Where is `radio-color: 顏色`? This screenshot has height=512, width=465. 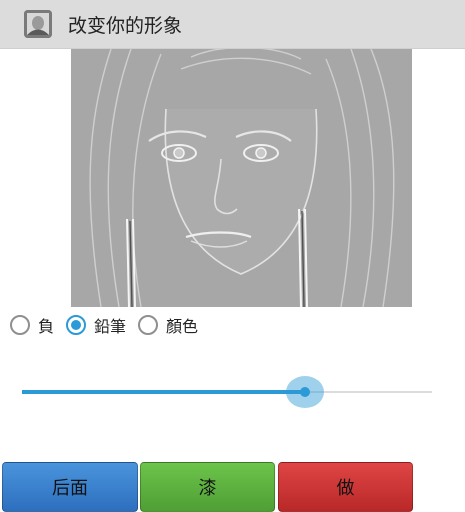
radio-color: 顏色 is located at coordinates (168, 325).